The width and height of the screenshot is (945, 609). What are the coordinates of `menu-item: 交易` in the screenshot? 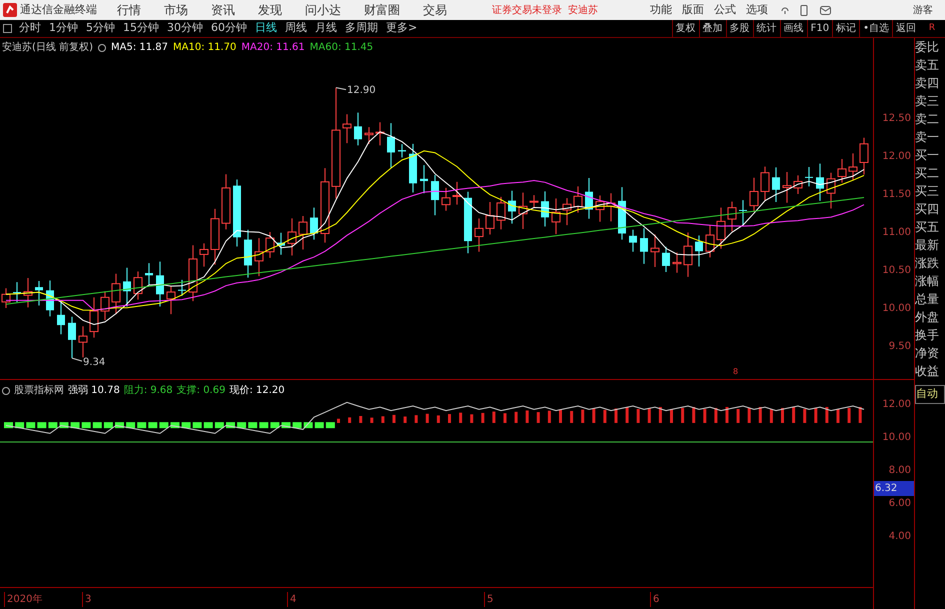 It's located at (435, 10).